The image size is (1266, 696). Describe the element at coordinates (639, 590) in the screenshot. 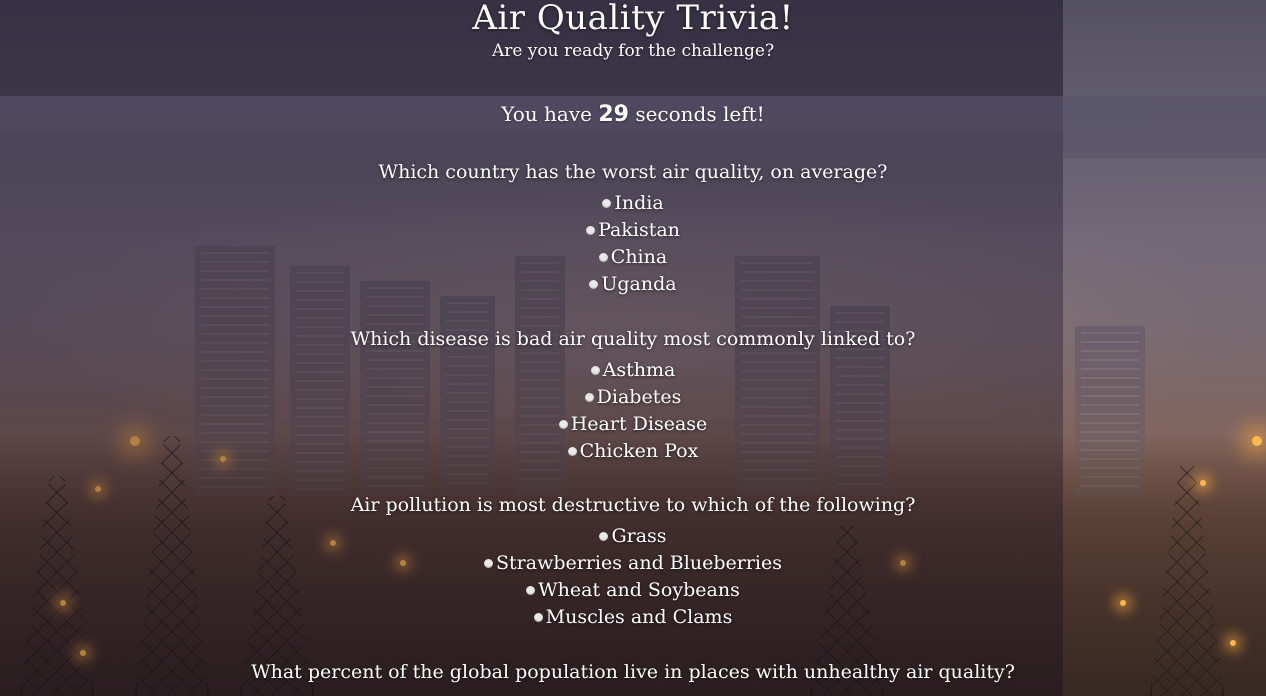

I see `answer-label: Wheat and Soybeans` at that location.